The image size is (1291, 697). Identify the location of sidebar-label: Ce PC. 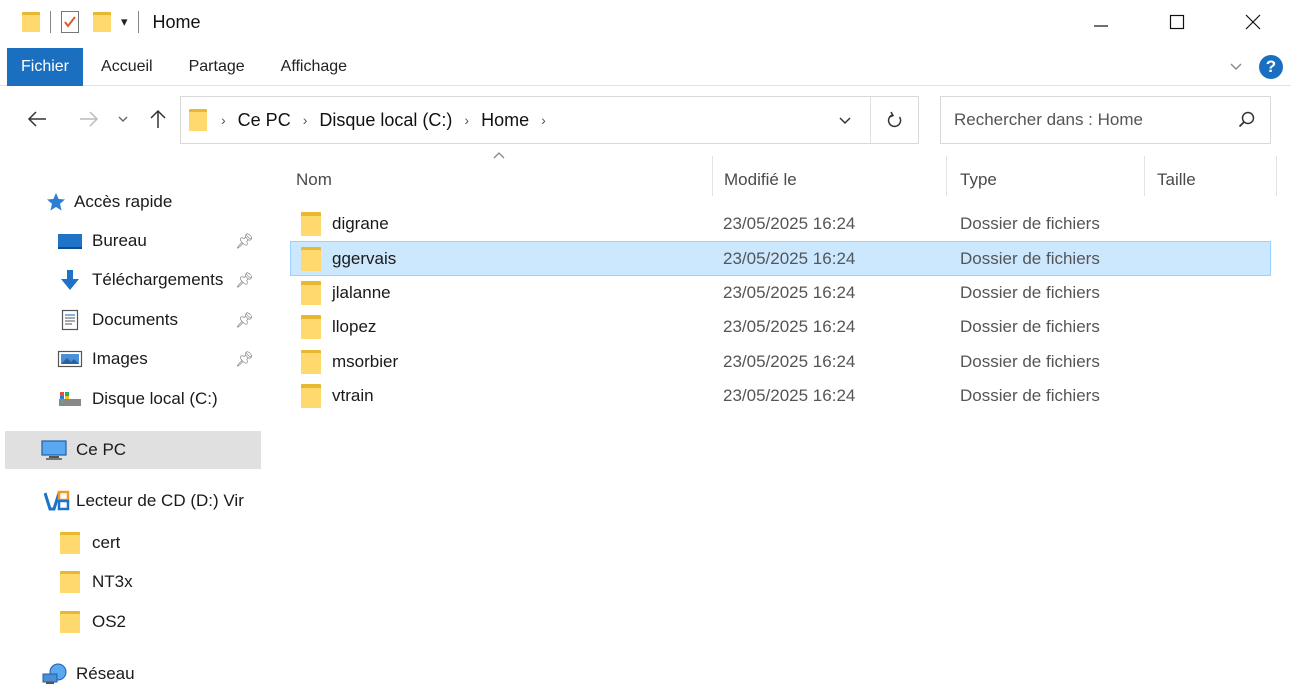
(101, 449).